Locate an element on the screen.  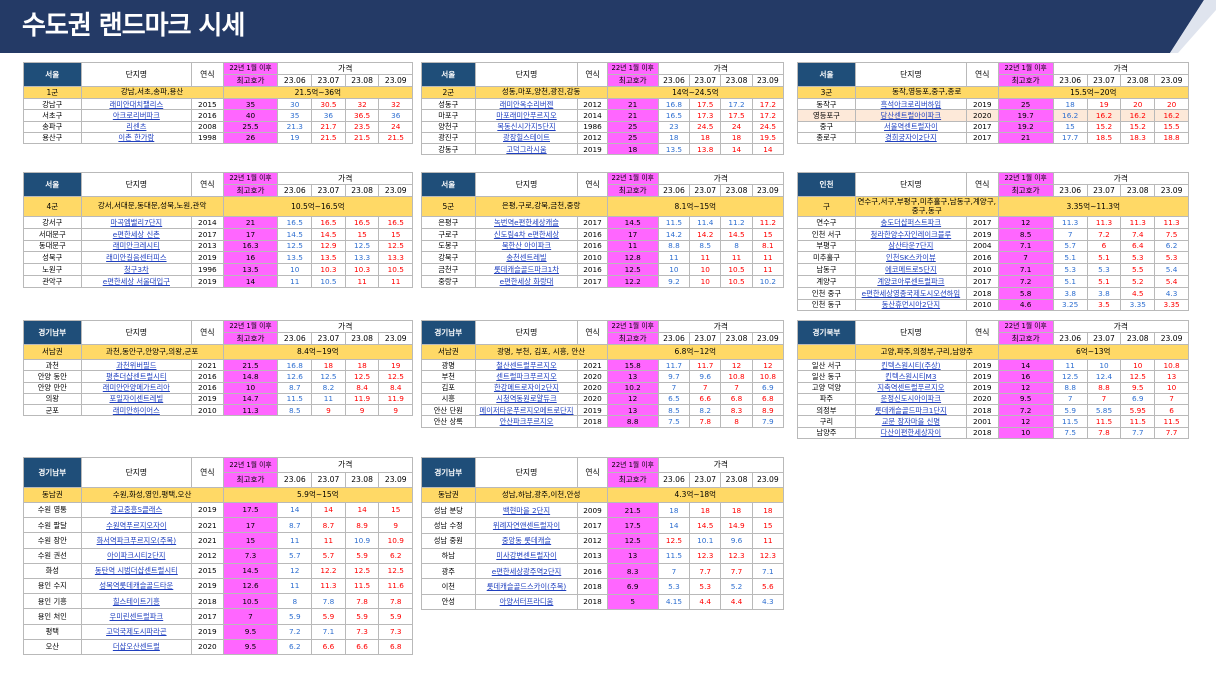
monthly-price-cell: 16.2 is located at coordinates (1104, 115).